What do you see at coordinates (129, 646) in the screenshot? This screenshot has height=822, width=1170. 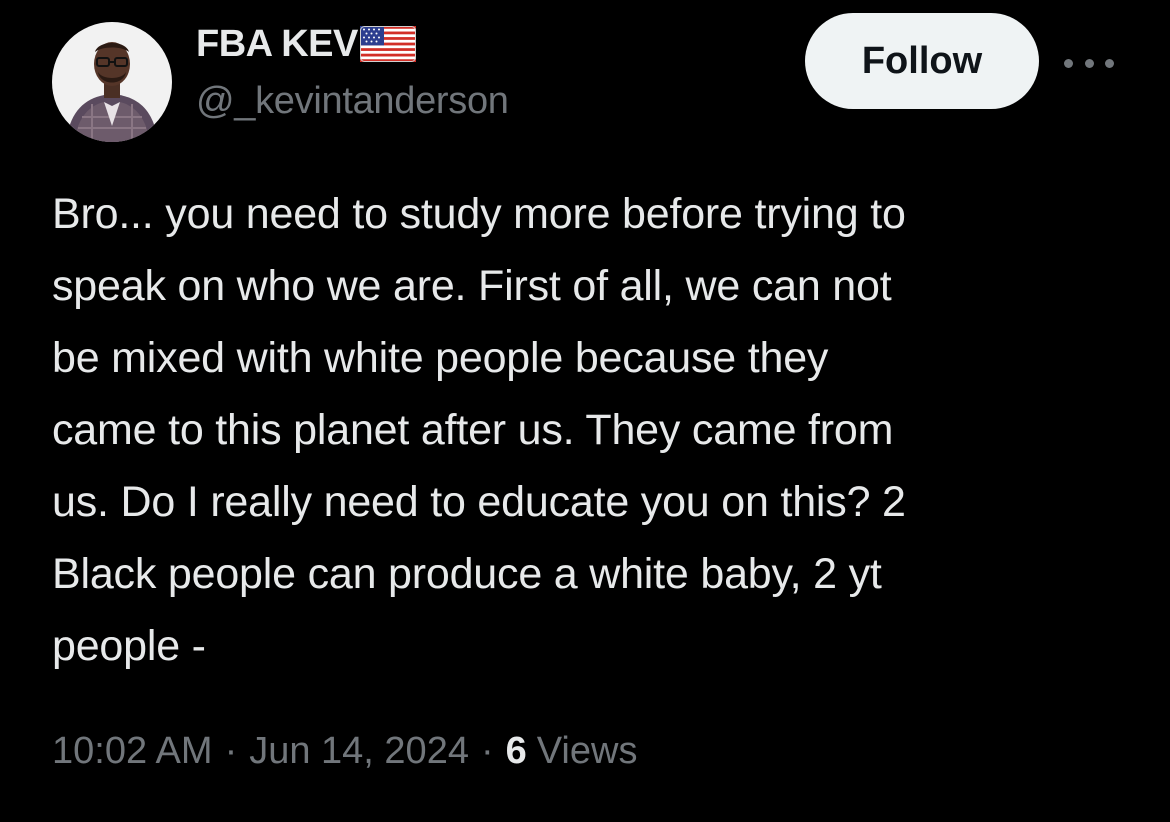 I see `tweet-text-line: people -` at bounding box center [129, 646].